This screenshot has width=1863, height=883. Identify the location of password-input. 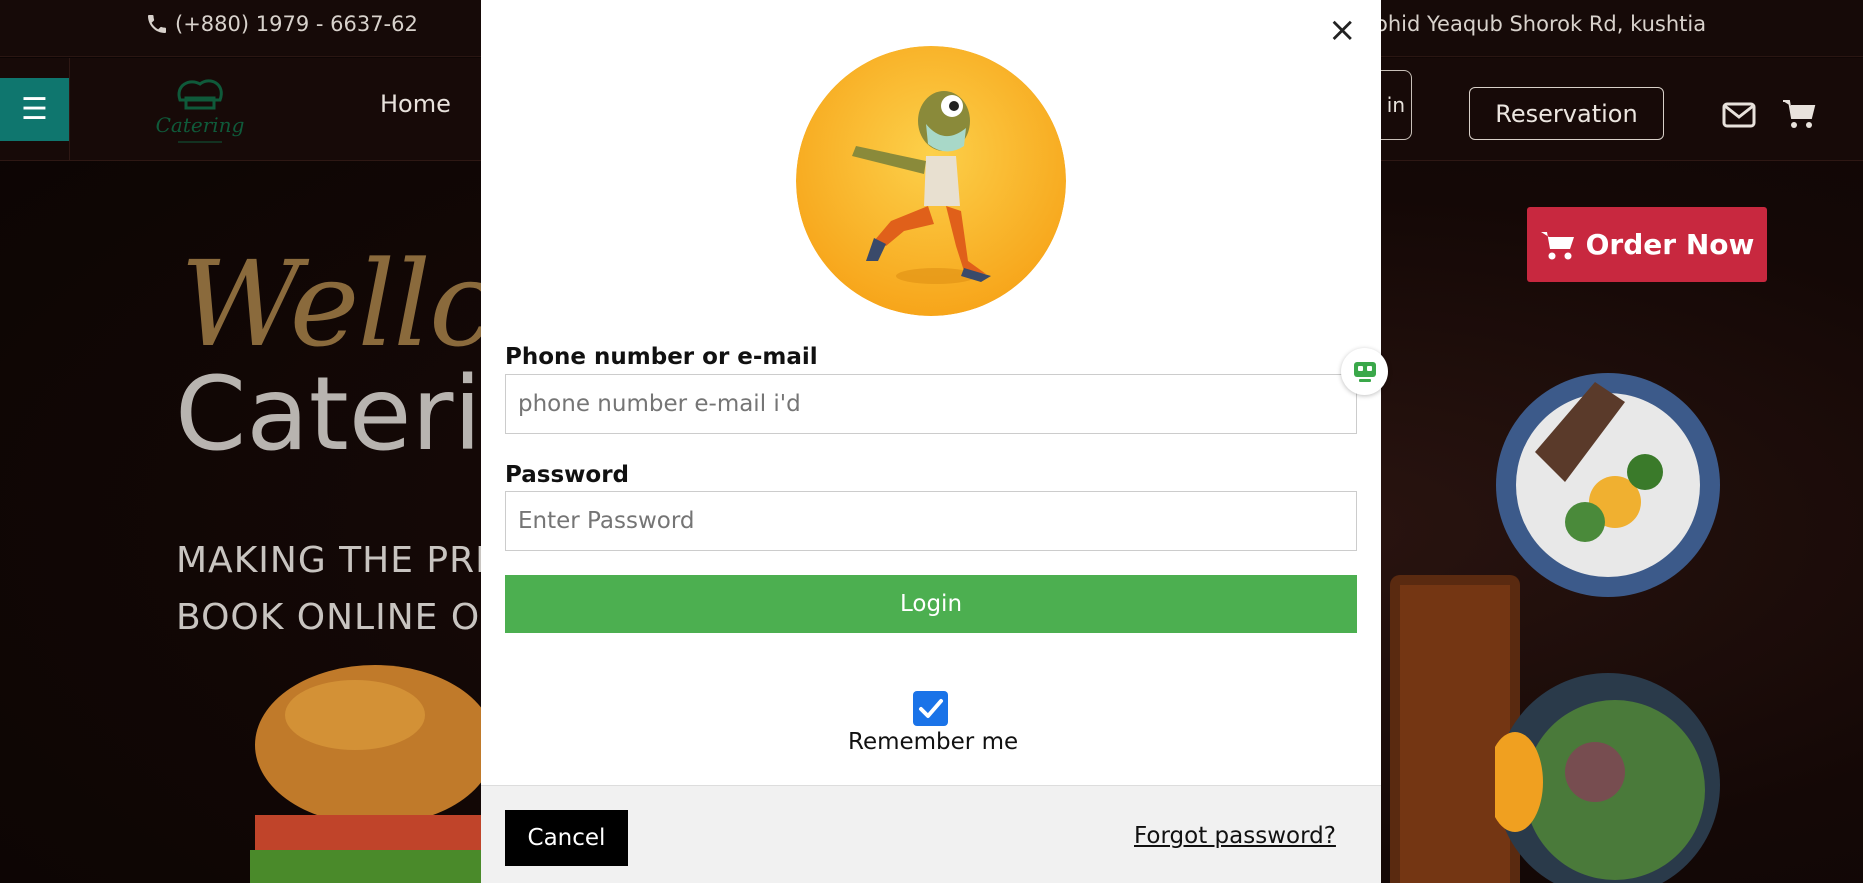
(931, 521).